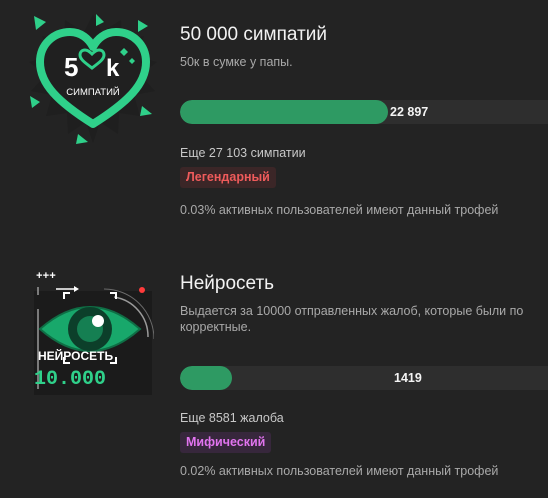 The height and width of the screenshot is (498, 548). Describe the element at coordinates (227, 283) in the screenshot. I see `trophy-title: Нейросеть` at that location.